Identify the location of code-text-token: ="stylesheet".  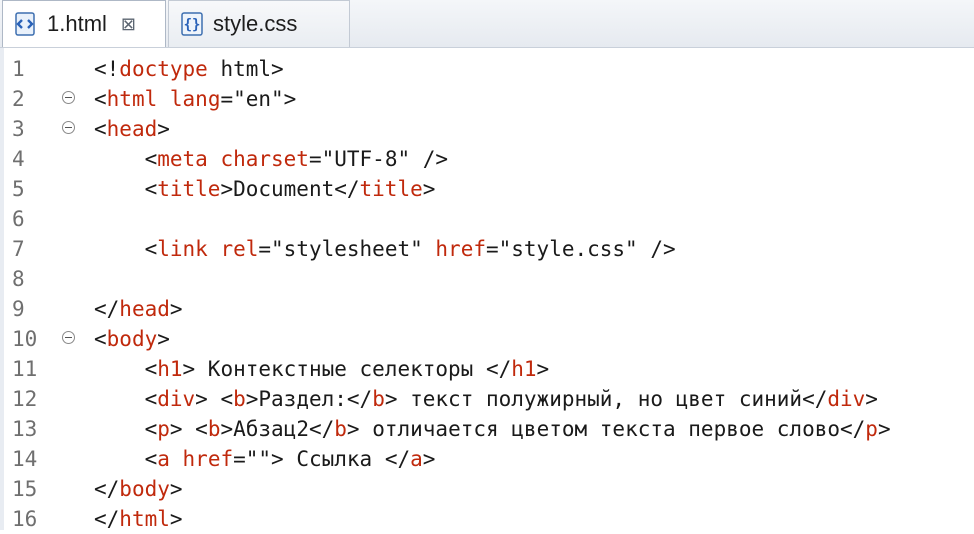
(347, 249).